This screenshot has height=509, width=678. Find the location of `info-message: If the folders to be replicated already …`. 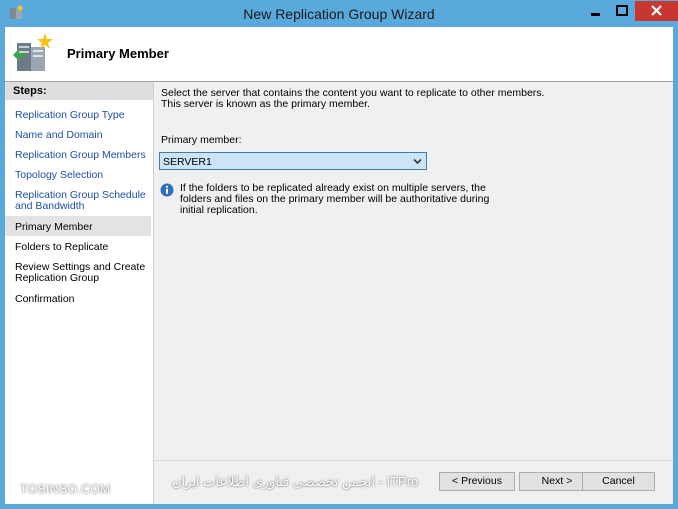

info-message: If the folders to be replicated already … is located at coordinates (335, 199).